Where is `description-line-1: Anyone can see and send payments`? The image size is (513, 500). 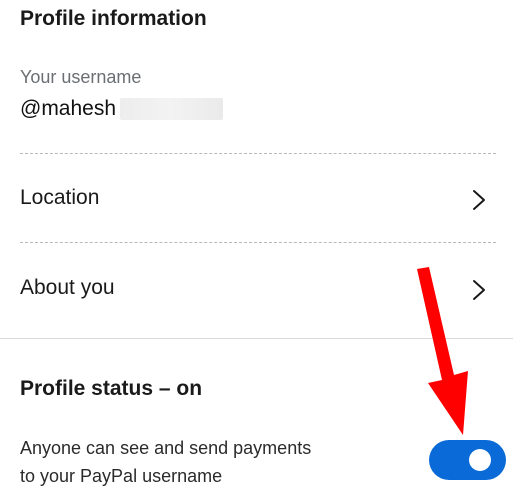
description-line-1: Anyone can see and send payments is located at coordinates (166, 448).